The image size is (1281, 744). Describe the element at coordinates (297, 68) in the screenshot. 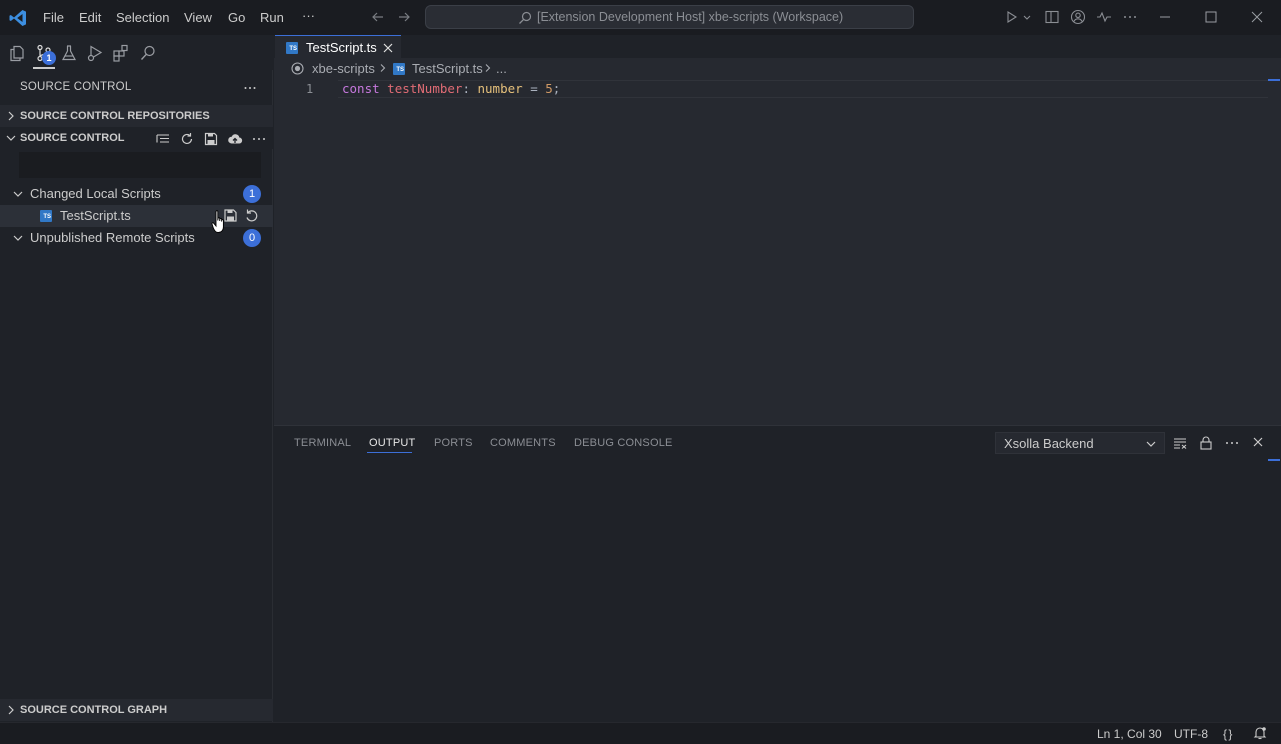

I see `workspace-root-icon` at that location.